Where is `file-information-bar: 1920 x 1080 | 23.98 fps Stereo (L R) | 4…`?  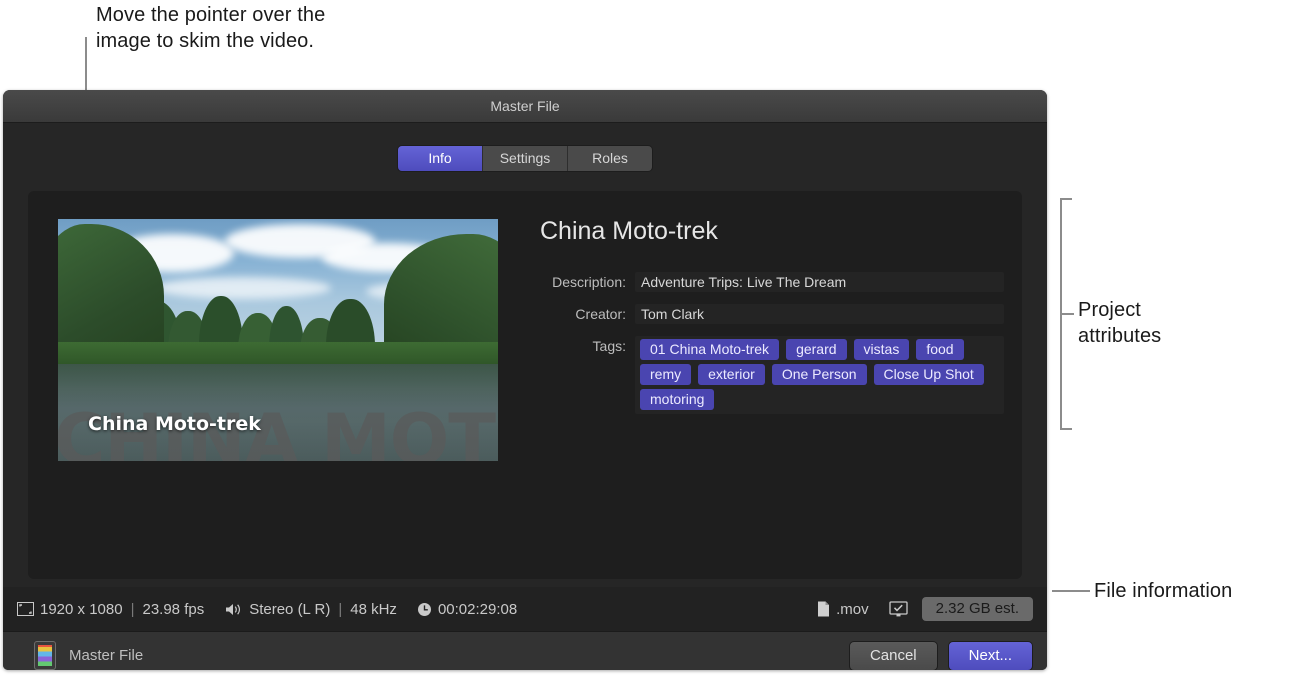
file-information-bar: 1920 x 1080 | 23.98 fps Stereo (L R) | 4… is located at coordinates (525, 609).